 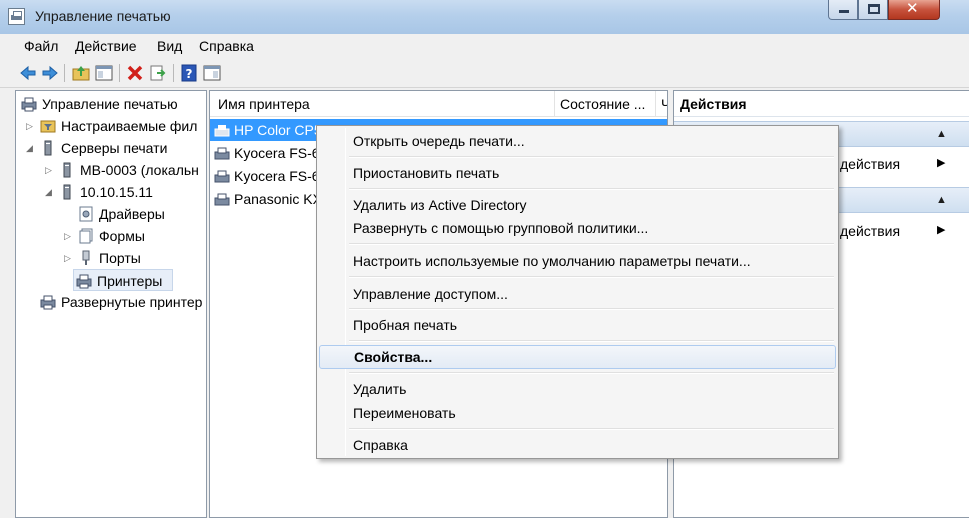 I want to click on red-x-icon, so click(x=135, y=73).